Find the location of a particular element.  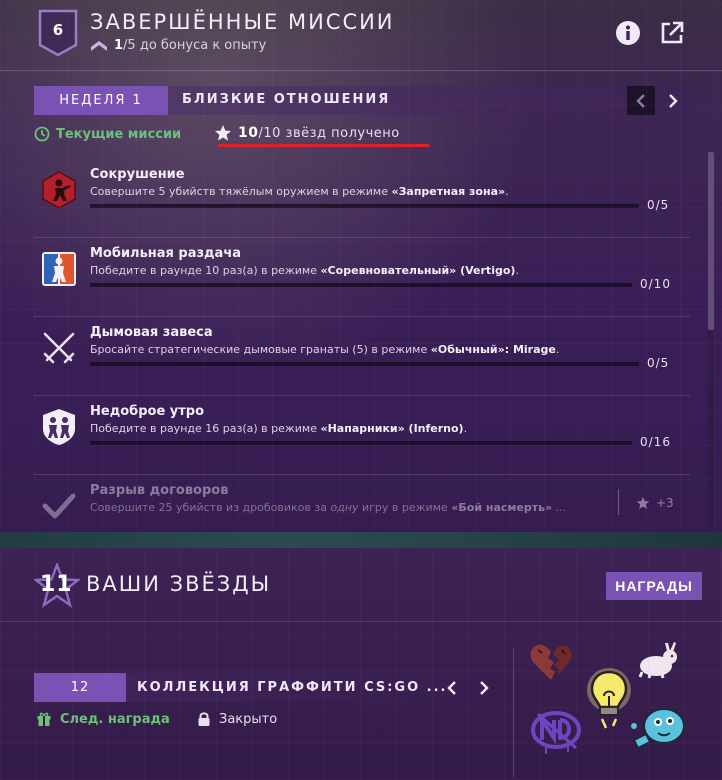

crossed-swords-icon is located at coordinates (59, 348).